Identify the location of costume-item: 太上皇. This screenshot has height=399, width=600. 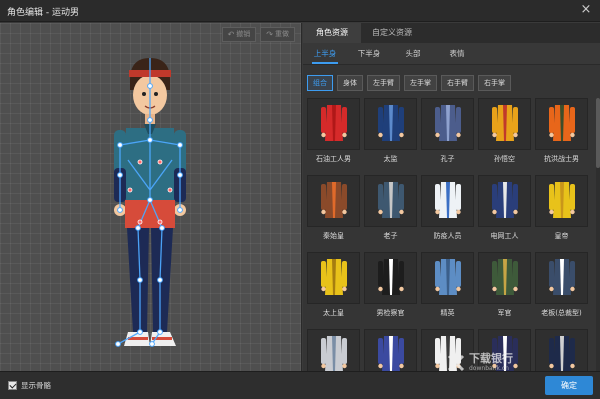
(333, 288).